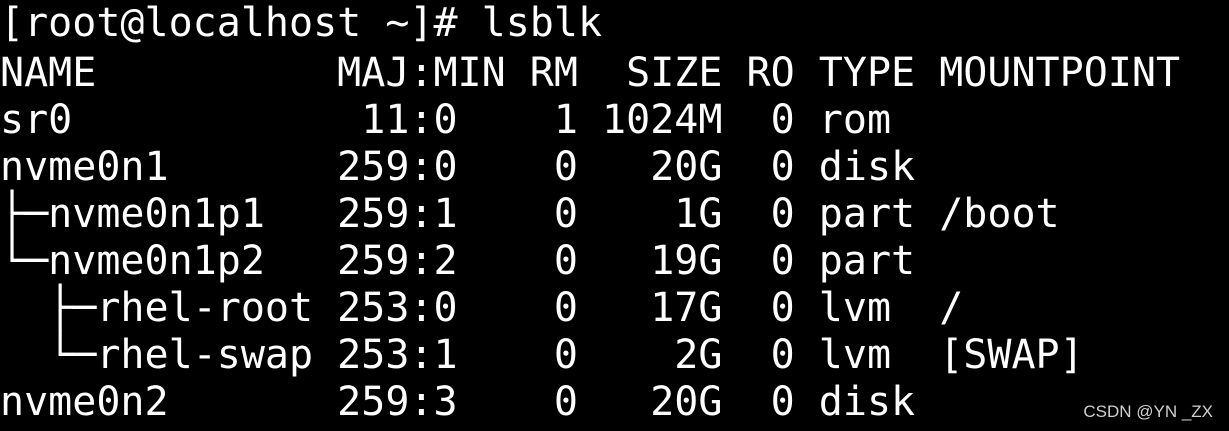 The width and height of the screenshot is (1229, 431). What do you see at coordinates (458, 167) in the screenshot?
I see `lsblk-row-nvme0n1: nvme0n1 259:0 0 20G 0 disk` at bounding box center [458, 167].